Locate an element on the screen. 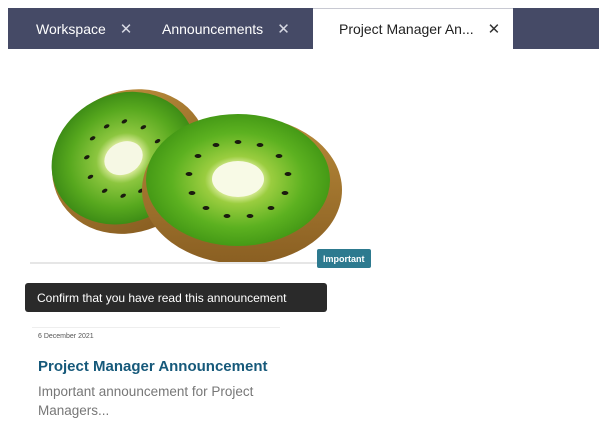  important-badge: Important is located at coordinates (344, 258).